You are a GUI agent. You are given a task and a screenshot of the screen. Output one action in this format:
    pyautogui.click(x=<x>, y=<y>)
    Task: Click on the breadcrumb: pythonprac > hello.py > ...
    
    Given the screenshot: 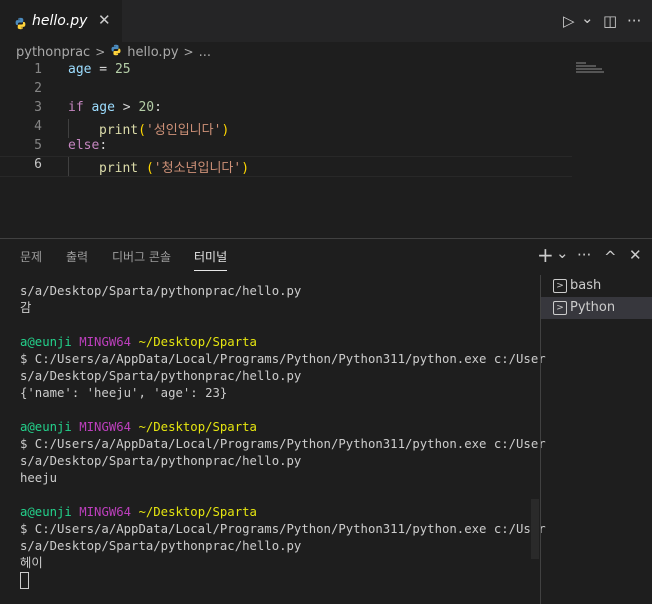 What is the action you would take?
    pyautogui.click(x=113, y=52)
    